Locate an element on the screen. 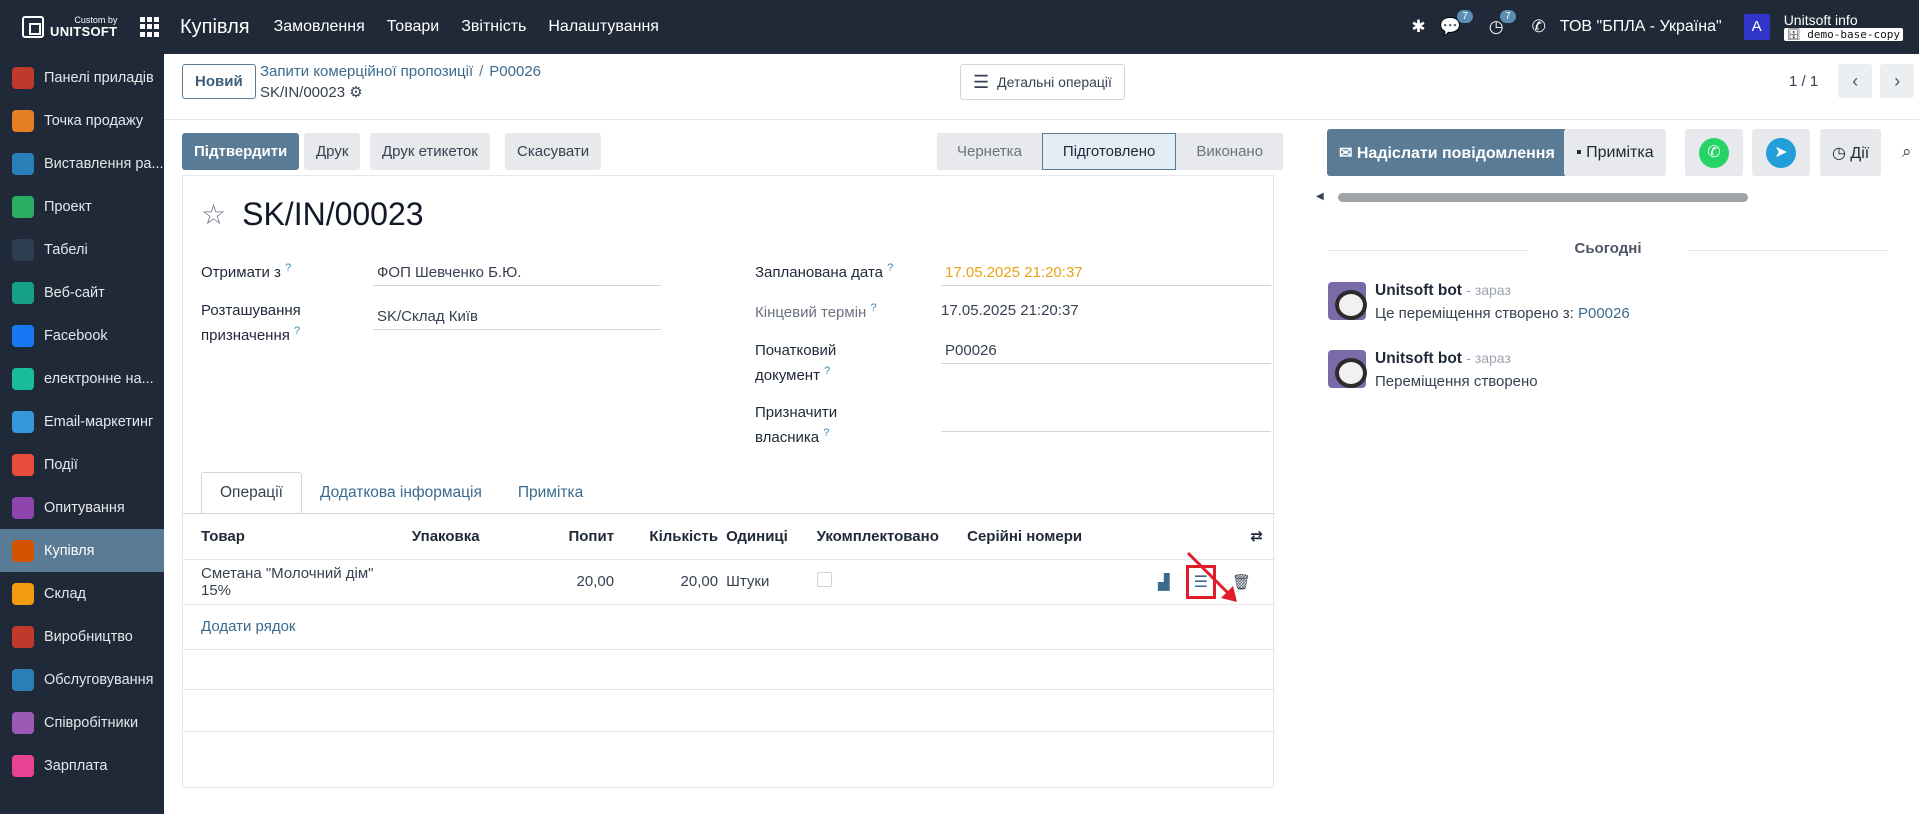 The image size is (1919, 814). sidebar-item-purchase: Купівля is located at coordinates (82, 550).